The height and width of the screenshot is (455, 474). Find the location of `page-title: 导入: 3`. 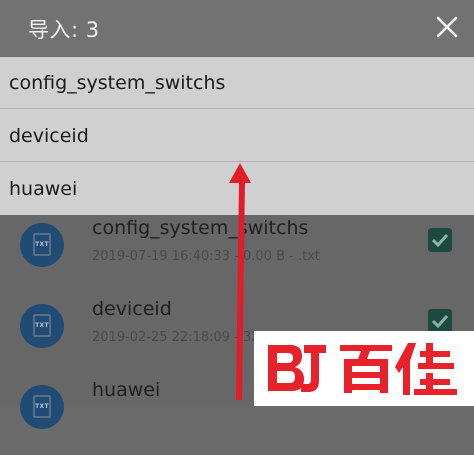

page-title: 导入: 3 is located at coordinates (64, 30).